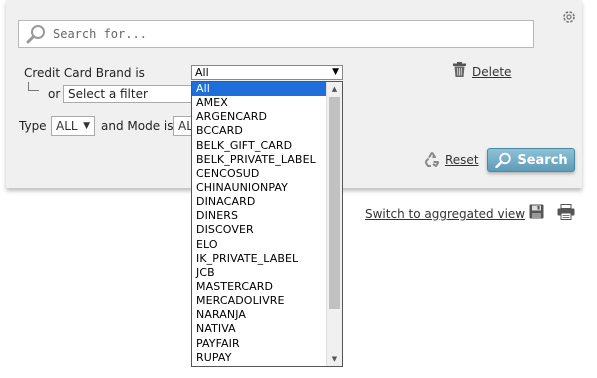 Image resolution: width=597 pixels, height=378 pixels. I want to click on scrollbar-thumb, so click(334, 203).